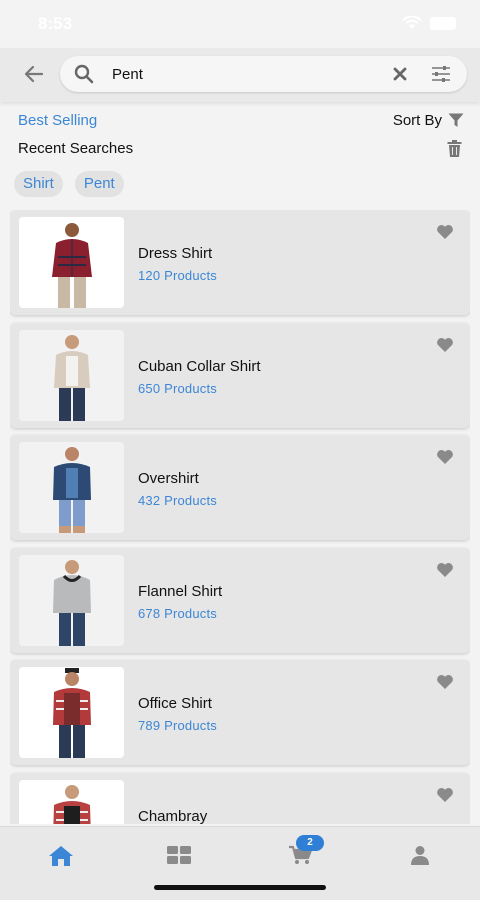 Image resolution: width=480 pixels, height=900 pixels. Describe the element at coordinates (175, 253) in the screenshot. I see `product-name: Dress Shirt` at that location.